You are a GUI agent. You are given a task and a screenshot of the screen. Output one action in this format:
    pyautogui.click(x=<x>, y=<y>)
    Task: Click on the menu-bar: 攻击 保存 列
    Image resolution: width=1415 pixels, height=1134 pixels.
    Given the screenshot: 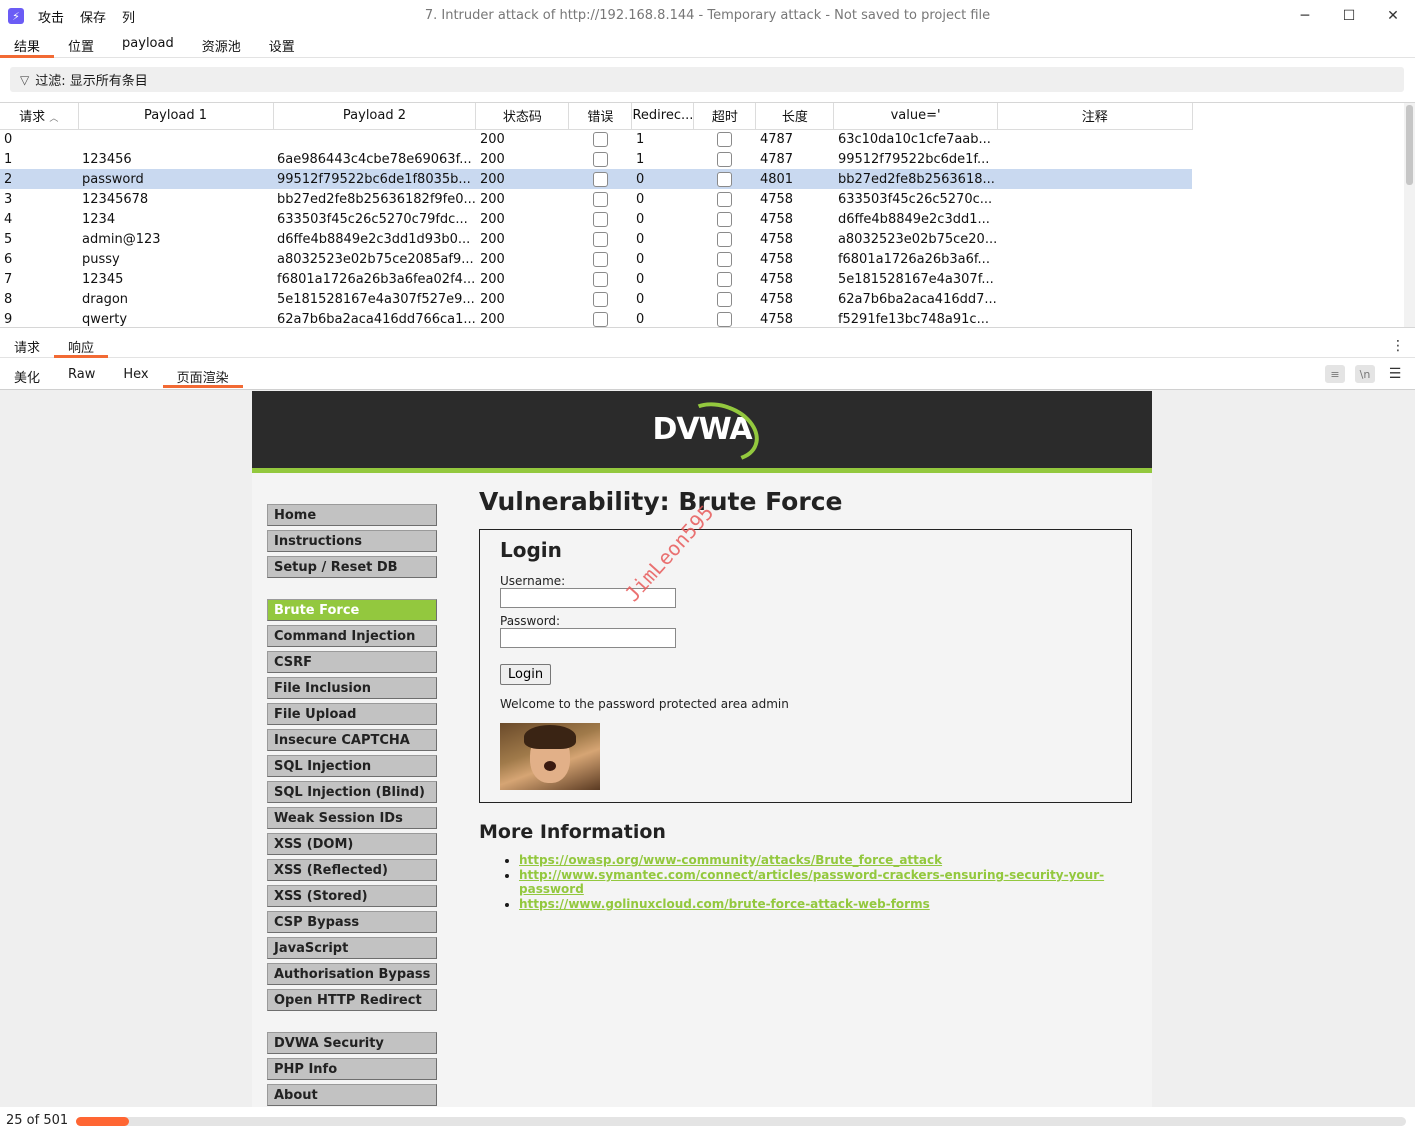 What is the action you would take?
    pyautogui.click(x=94, y=16)
    